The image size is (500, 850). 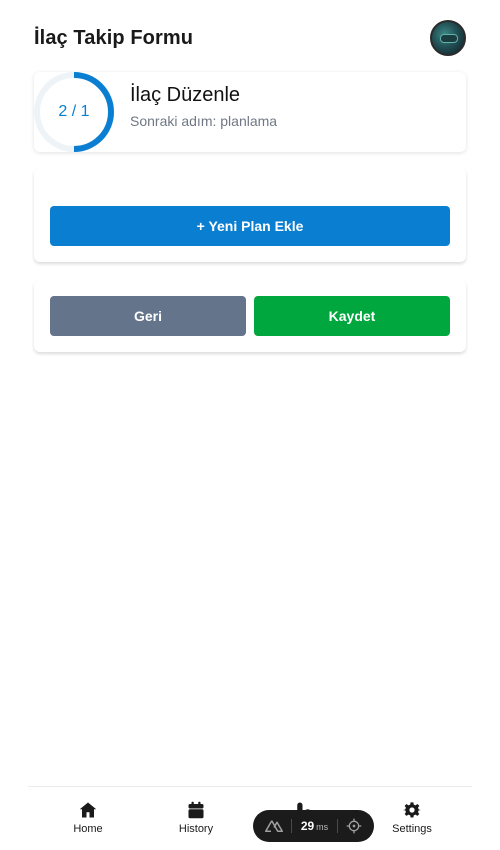 What do you see at coordinates (196, 810) in the screenshot?
I see `calendar-icon` at bounding box center [196, 810].